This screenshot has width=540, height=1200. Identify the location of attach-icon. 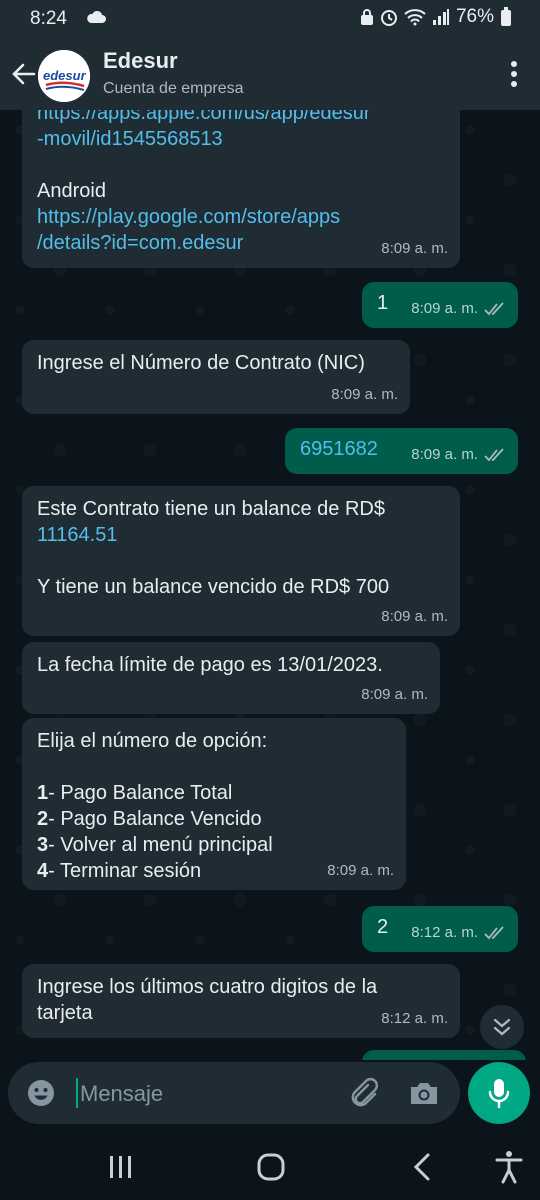
(363, 1093).